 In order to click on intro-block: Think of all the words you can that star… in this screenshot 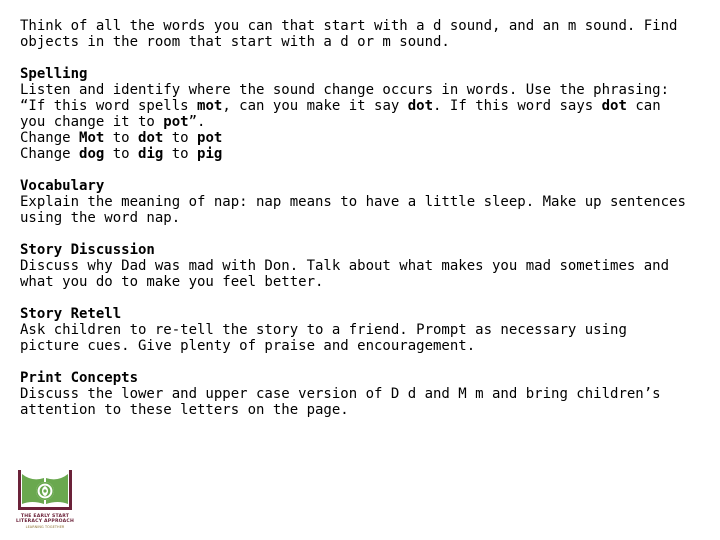, I will do `click(362, 34)`.